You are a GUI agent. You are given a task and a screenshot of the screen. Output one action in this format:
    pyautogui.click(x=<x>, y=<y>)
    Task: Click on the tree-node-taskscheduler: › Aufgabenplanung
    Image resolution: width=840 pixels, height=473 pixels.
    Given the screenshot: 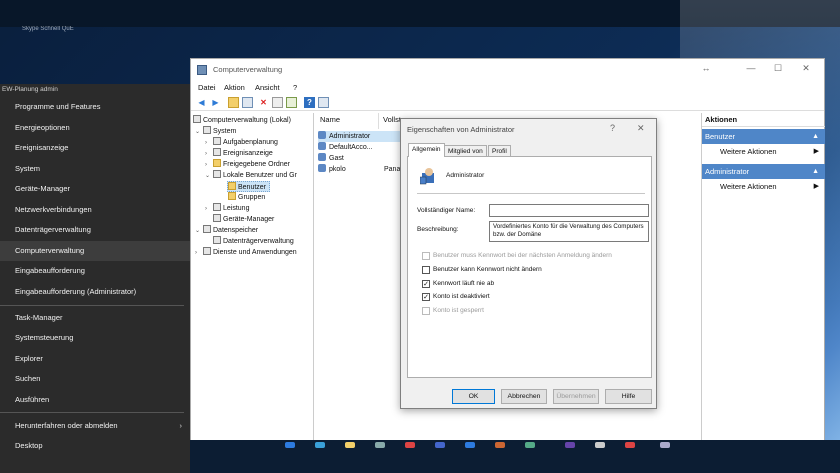 What is the action you would take?
    pyautogui.click(x=241, y=142)
    